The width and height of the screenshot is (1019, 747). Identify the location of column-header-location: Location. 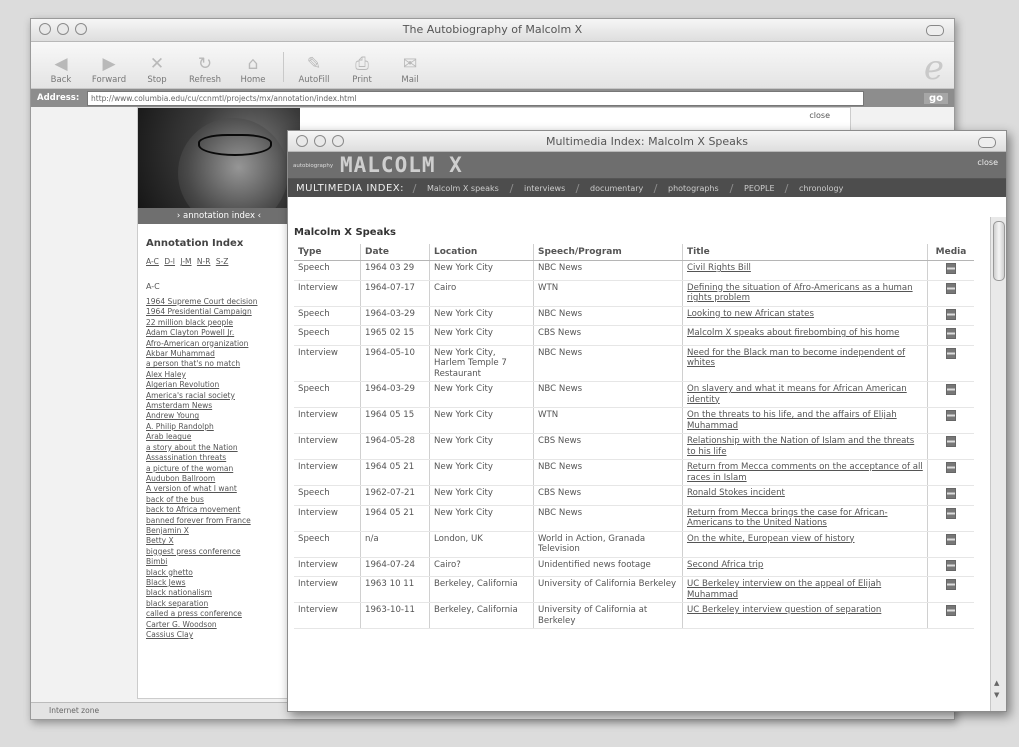
(481, 252).